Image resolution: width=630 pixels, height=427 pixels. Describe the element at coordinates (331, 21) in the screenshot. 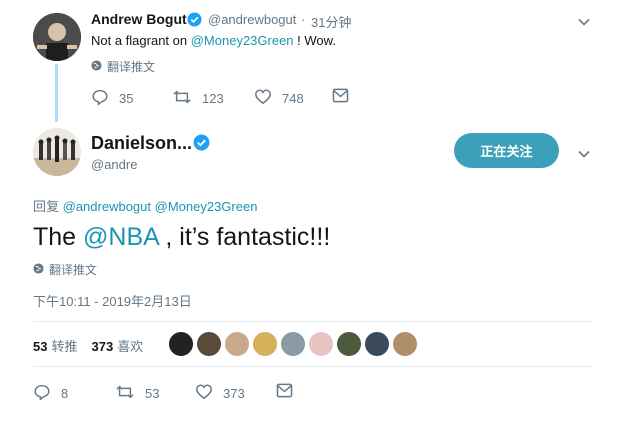

I see `parent-timestamp: 31分钟` at that location.